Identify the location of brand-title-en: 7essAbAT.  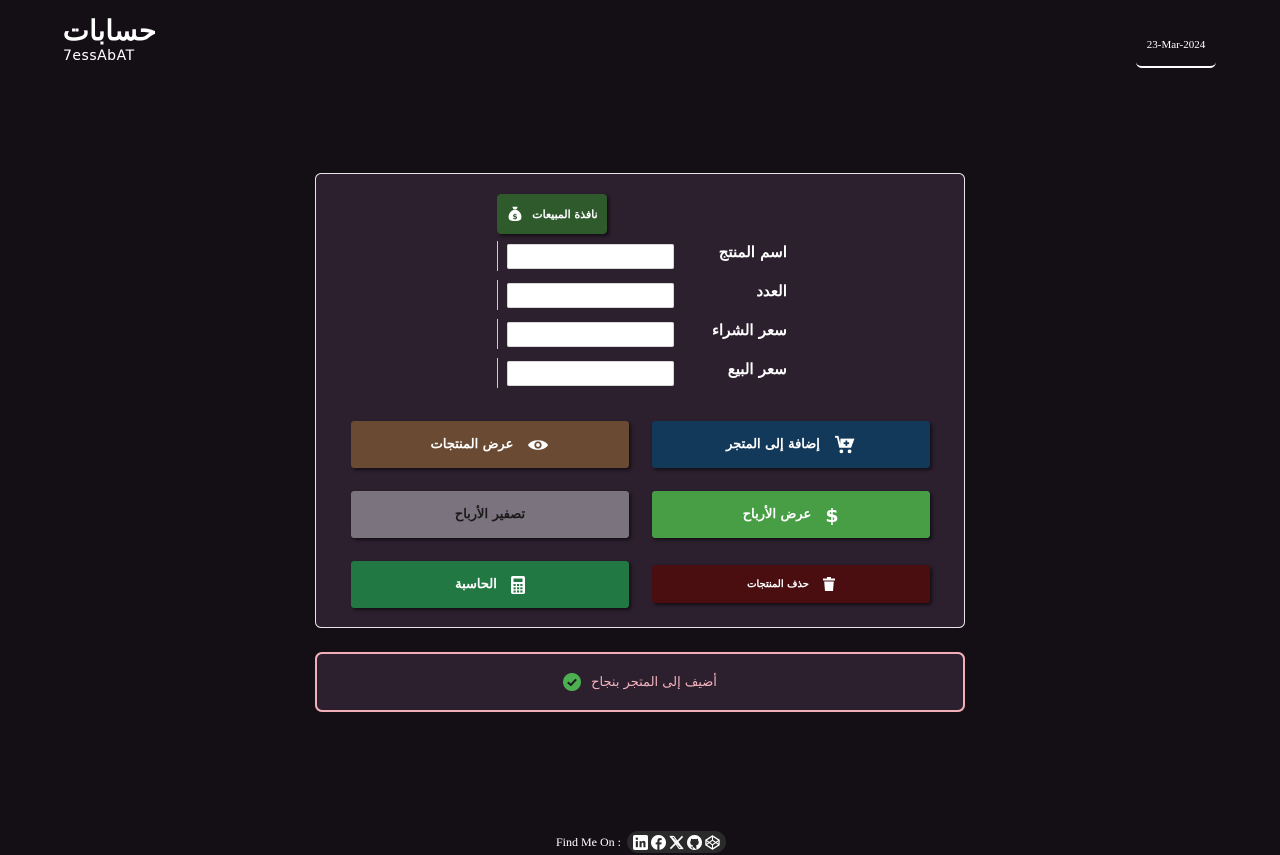
(99, 56).